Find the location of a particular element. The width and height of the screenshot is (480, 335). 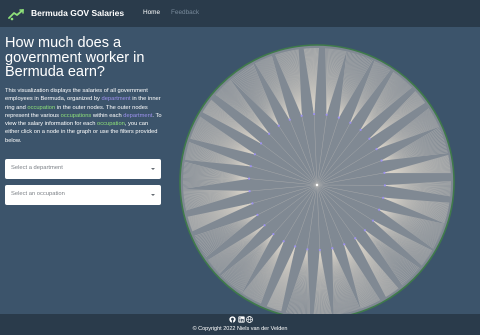

department-select: Select a department is located at coordinates (83, 169).